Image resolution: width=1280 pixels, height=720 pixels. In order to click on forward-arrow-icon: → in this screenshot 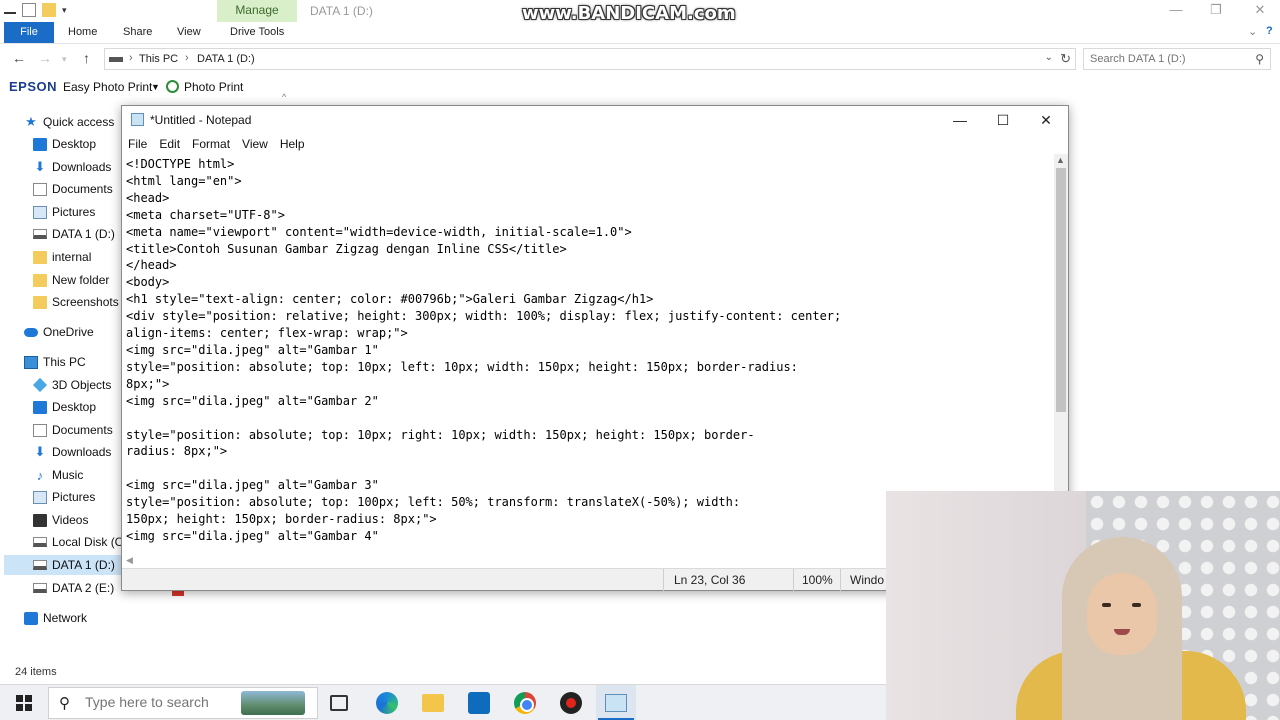, I will do `click(45, 58)`.